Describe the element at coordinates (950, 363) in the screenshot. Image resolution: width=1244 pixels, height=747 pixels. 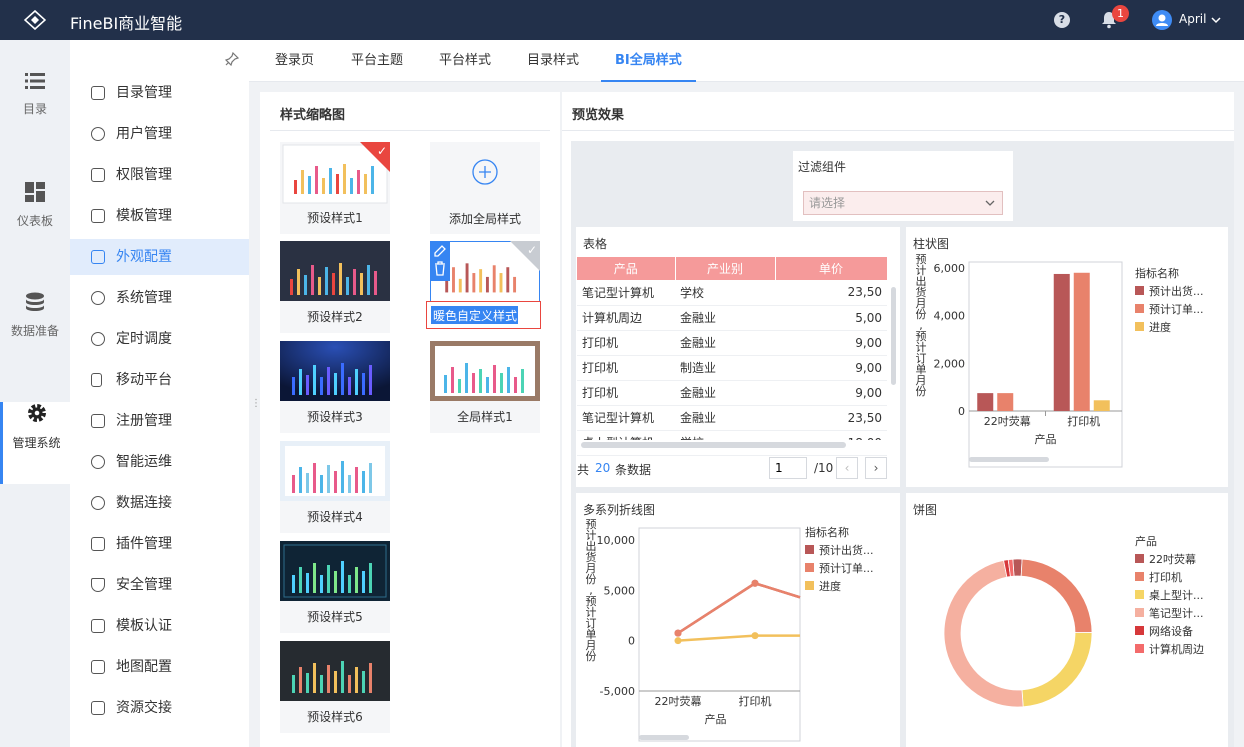
I see `y-tick-label: 2,000` at that location.